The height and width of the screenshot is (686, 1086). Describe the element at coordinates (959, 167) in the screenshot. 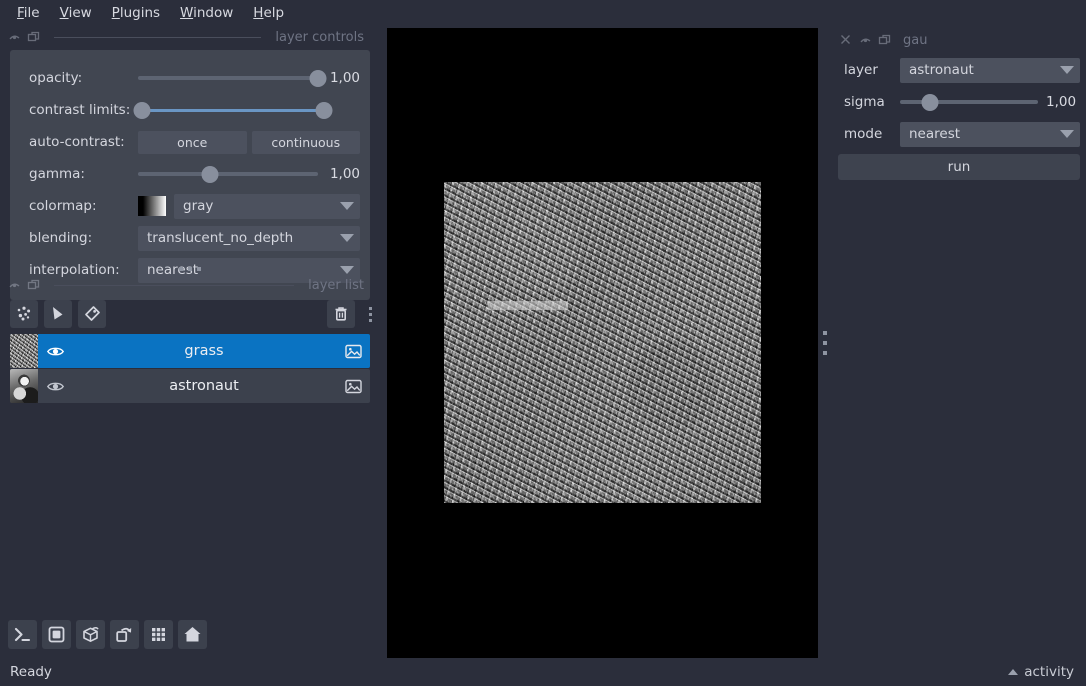

I see `run-button: run` at that location.